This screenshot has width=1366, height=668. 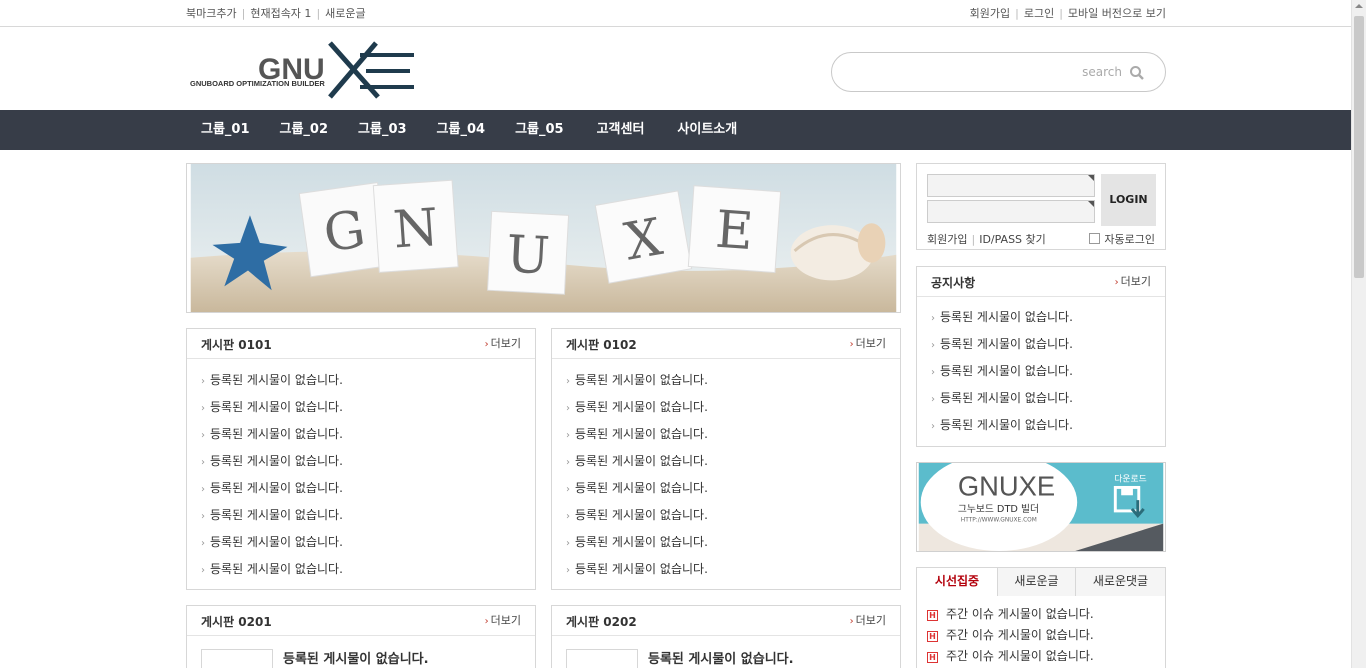 I want to click on notice-header: 공지사항 › 더보기, so click(x=1041, y=282).